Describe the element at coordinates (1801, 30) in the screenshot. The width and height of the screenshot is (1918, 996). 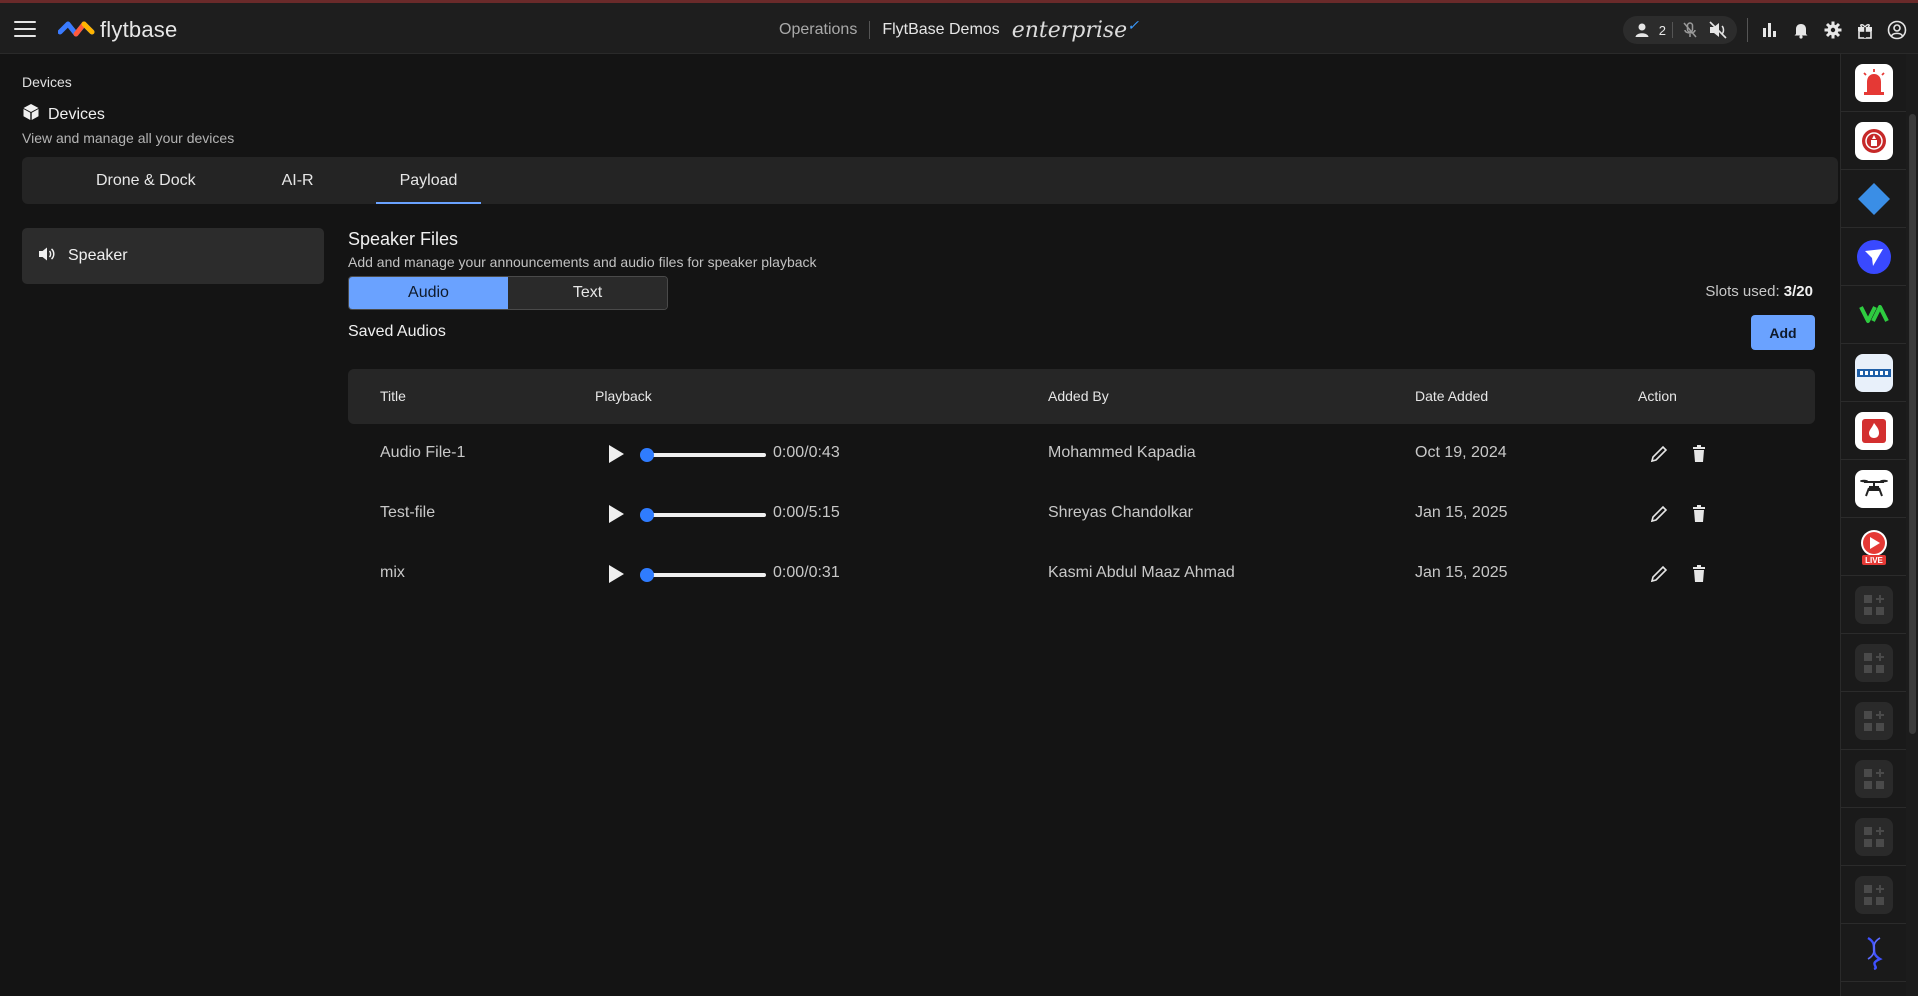
I see `bell-icon` at that location.